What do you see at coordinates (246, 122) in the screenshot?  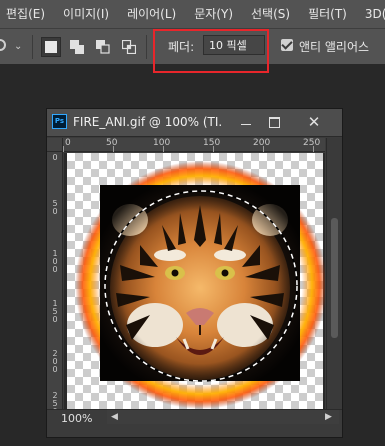 I see `minimize-icon` at bounding box center [246, 122].